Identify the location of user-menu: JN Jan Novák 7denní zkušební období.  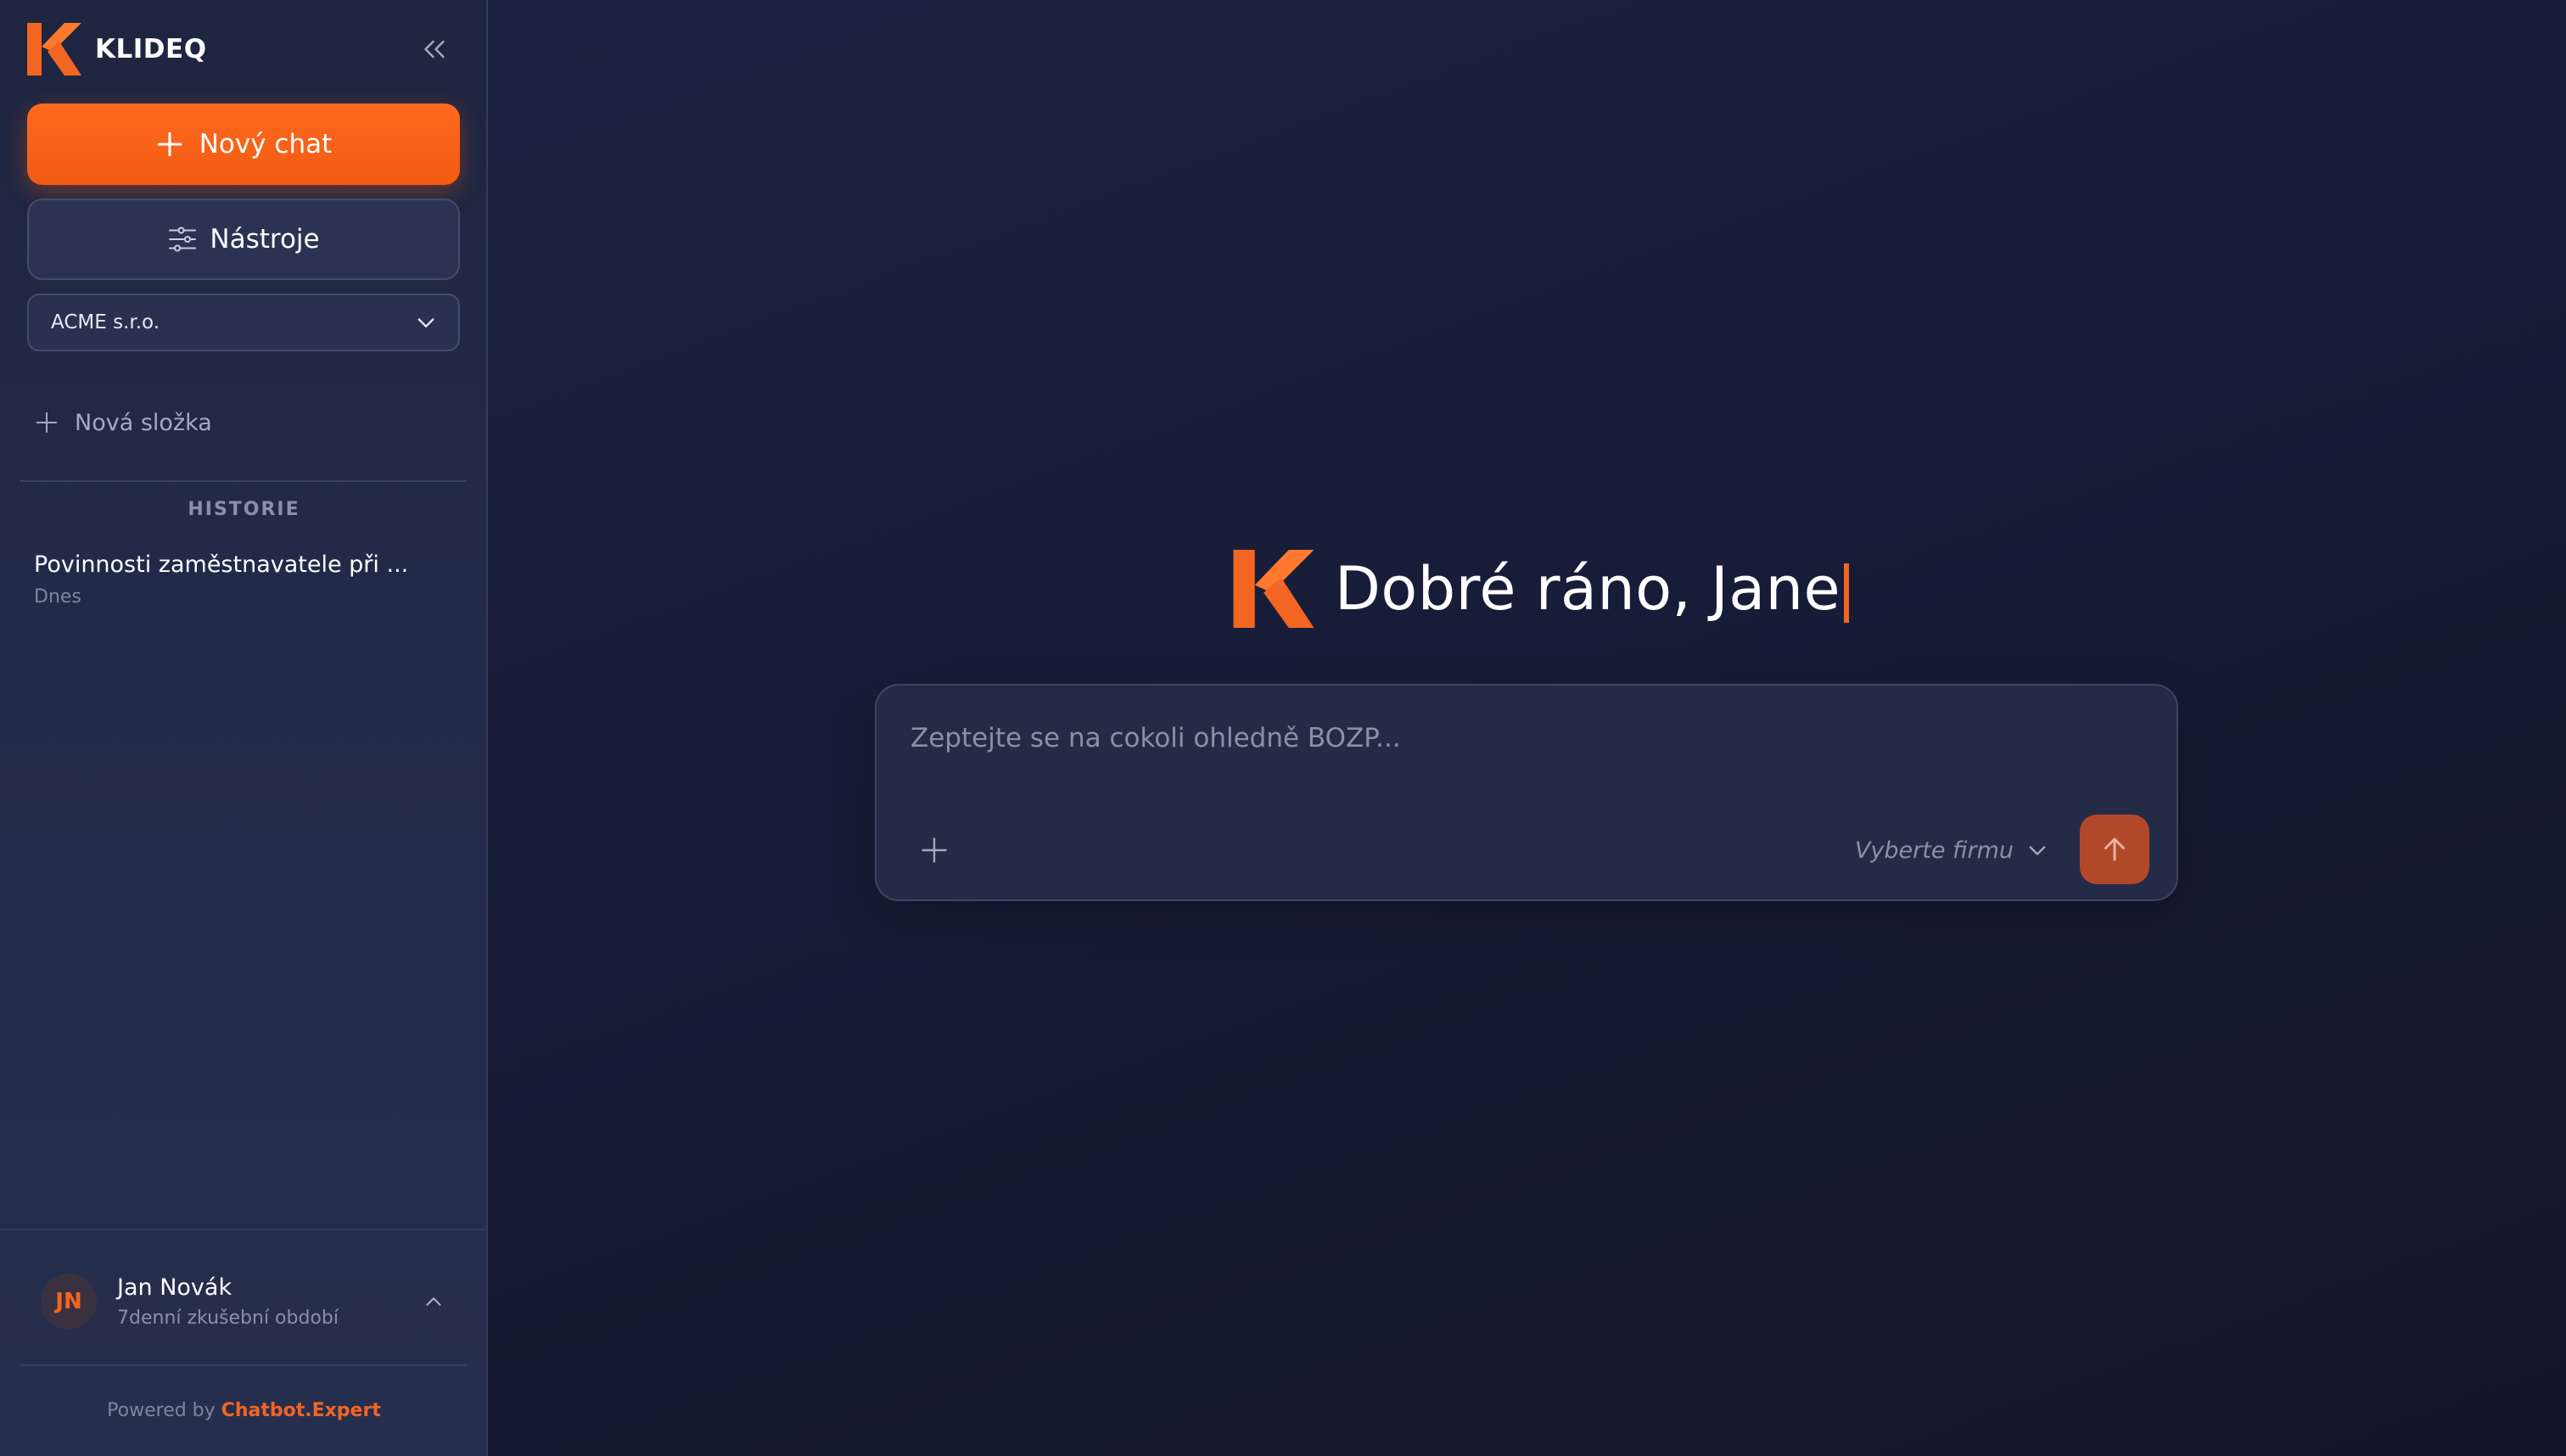
(243, 1302).